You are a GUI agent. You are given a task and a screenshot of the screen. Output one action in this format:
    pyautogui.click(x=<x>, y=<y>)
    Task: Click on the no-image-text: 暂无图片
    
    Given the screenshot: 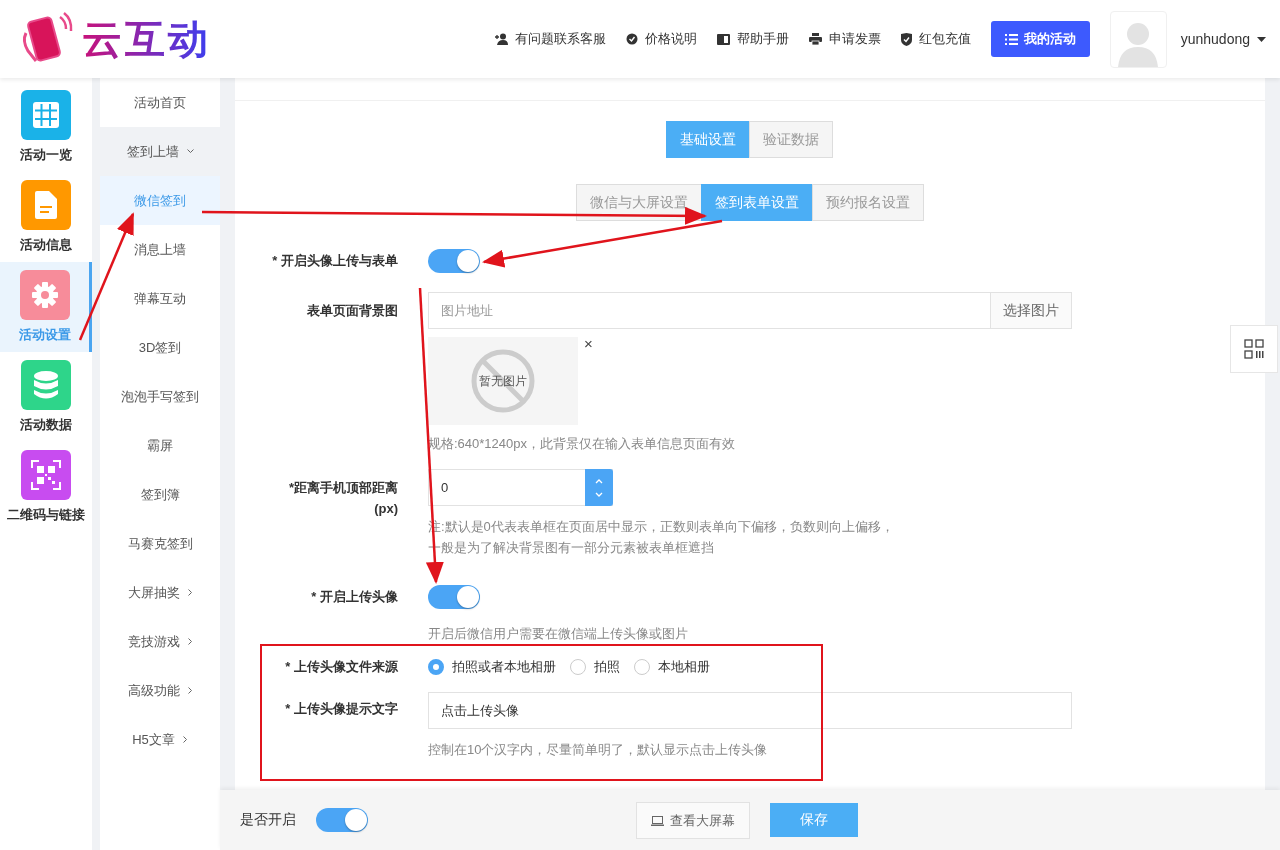 What is the action you would take?
    pyautogui.click(x=503, y=381)
    